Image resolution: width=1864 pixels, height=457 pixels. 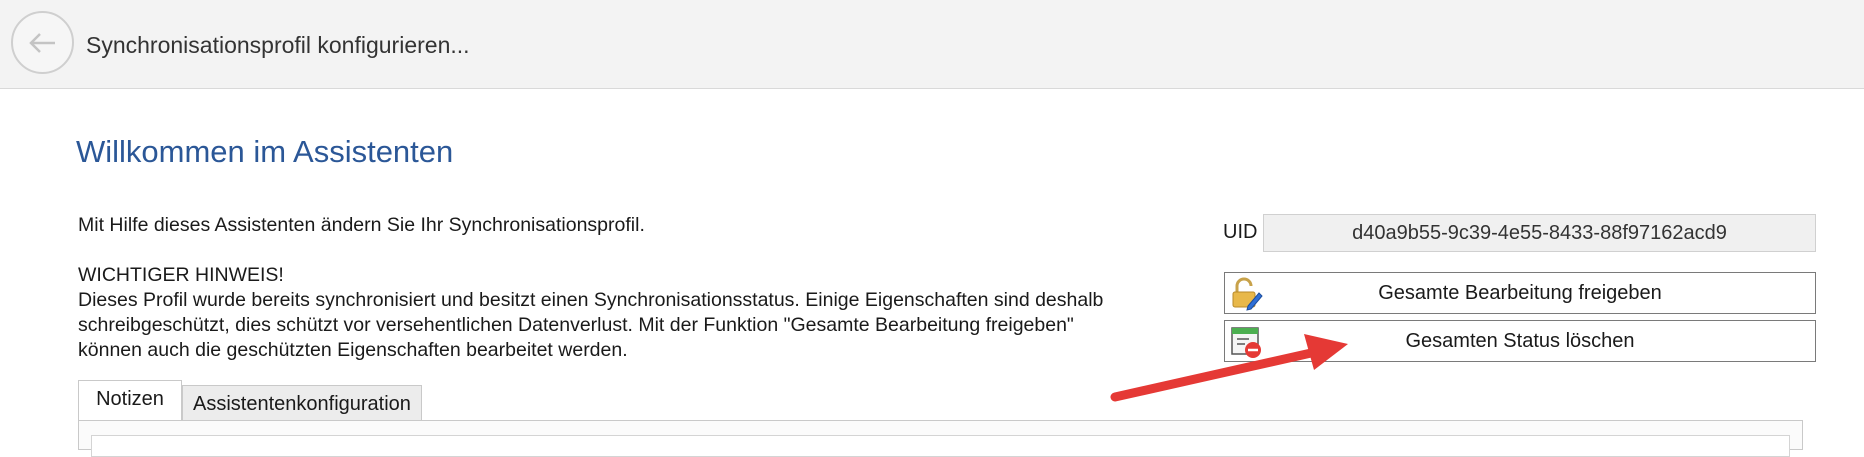 What do you see at coordinates (130, 401) in the screenshot?
I see `tab-notizen: Notizen` at bounding box center [130, 401].